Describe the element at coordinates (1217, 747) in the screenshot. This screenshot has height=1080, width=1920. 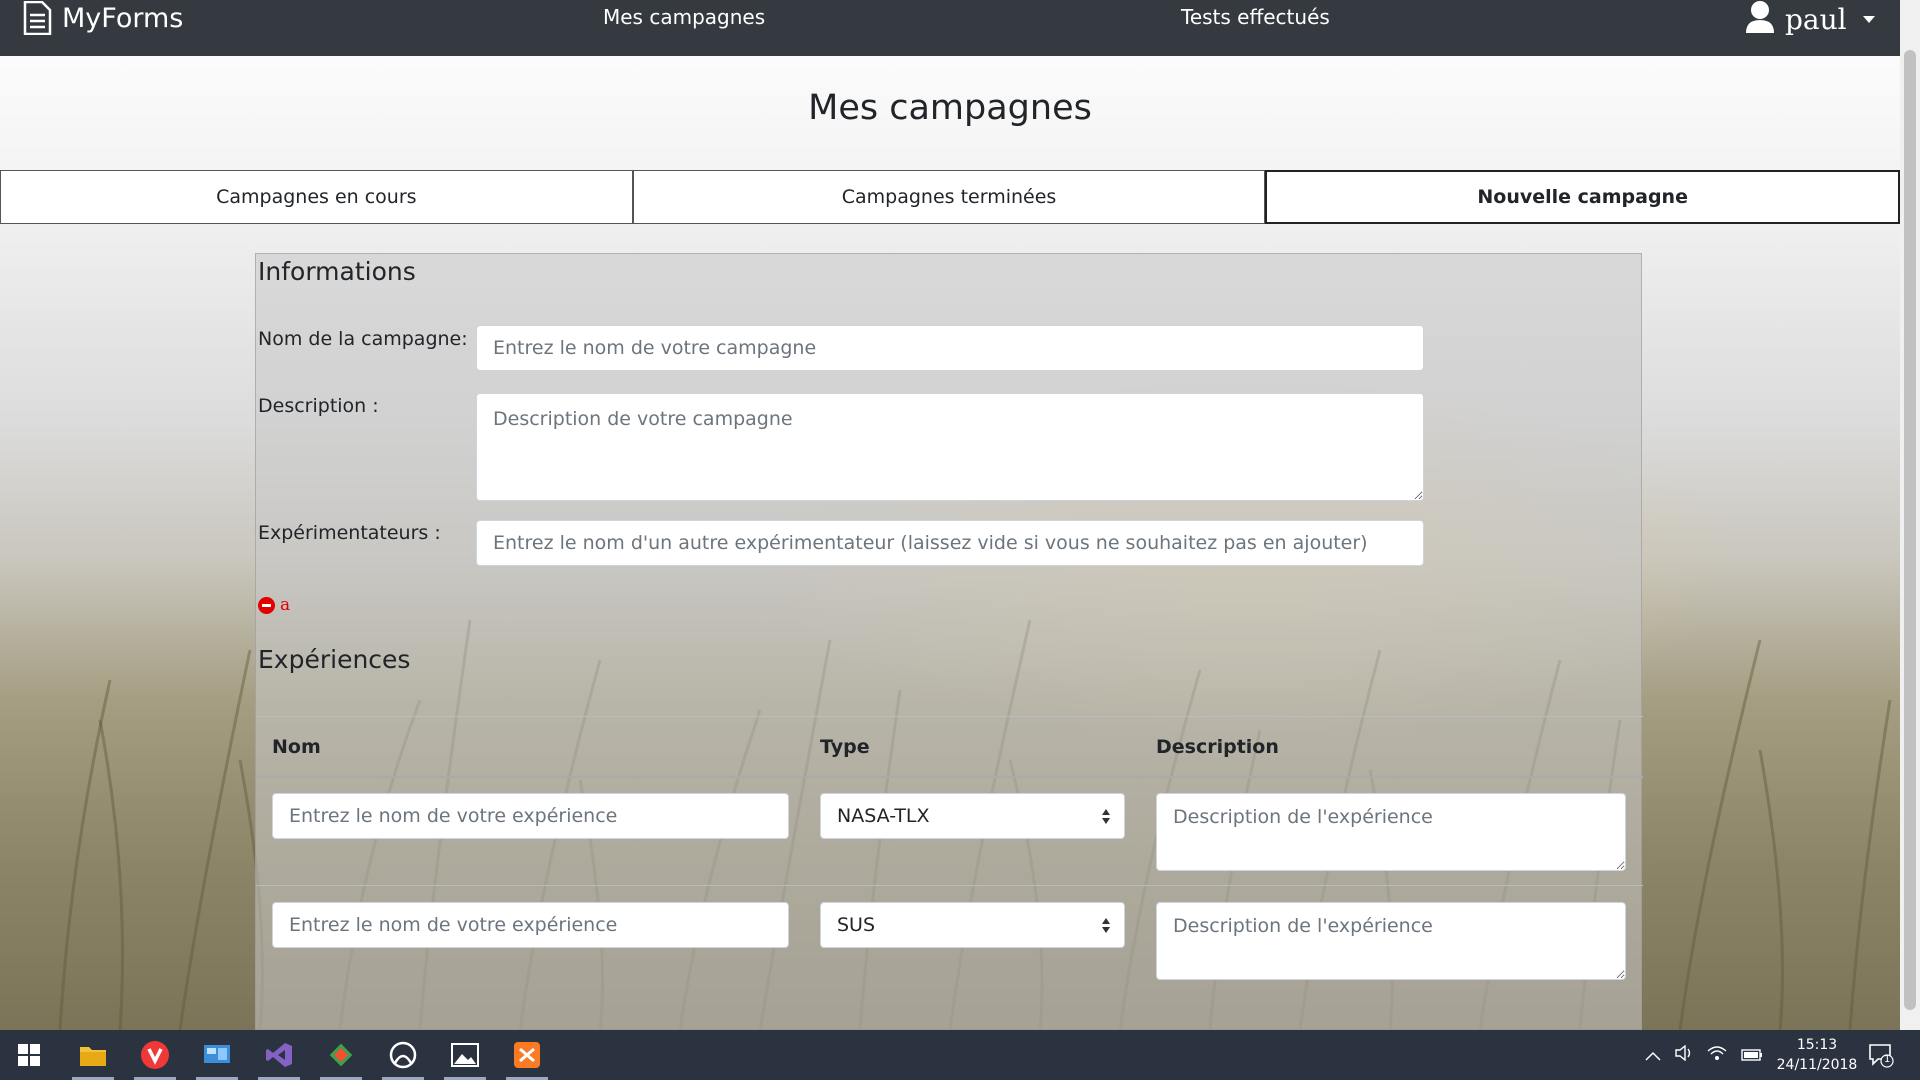
I see `column-header-description: Description` at that location.